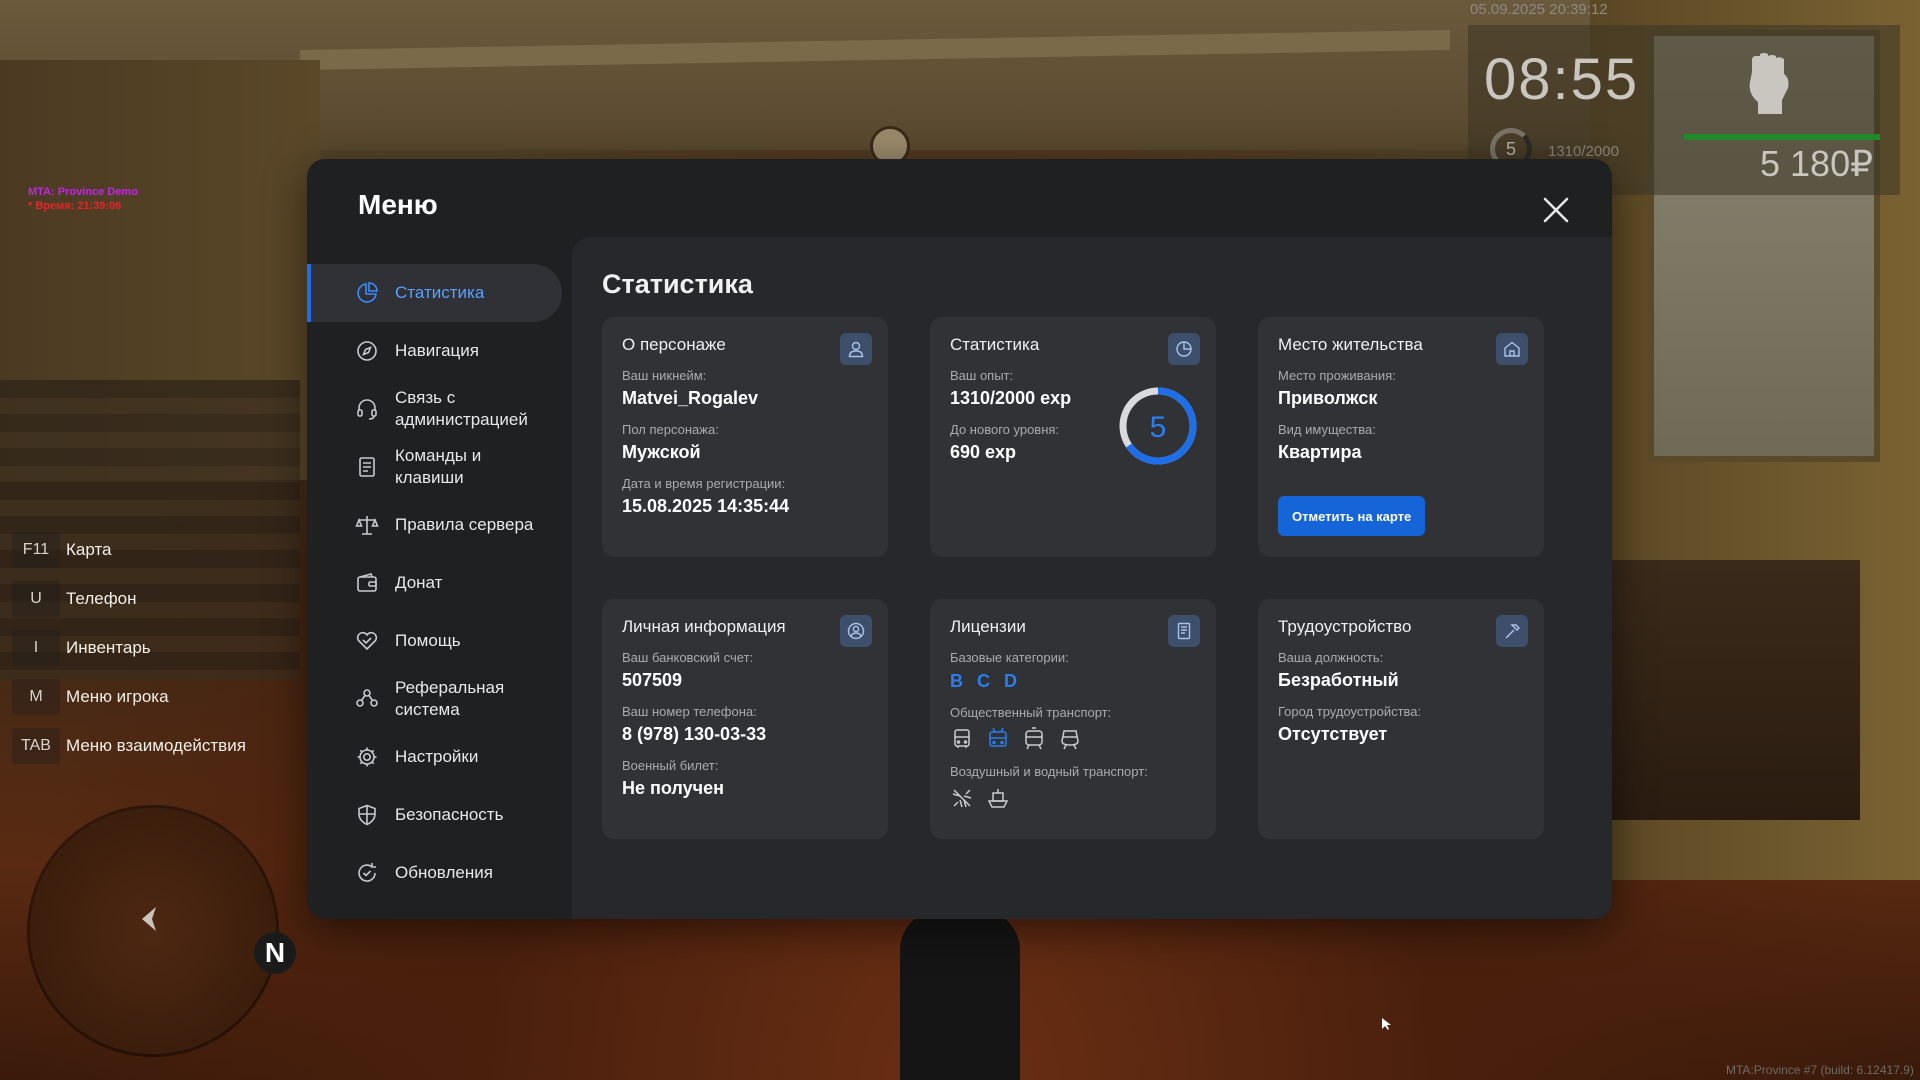  Describe the element at coordinates (1337, 375) in the screenshot. I see `field-label: Место проживания:` at that location.